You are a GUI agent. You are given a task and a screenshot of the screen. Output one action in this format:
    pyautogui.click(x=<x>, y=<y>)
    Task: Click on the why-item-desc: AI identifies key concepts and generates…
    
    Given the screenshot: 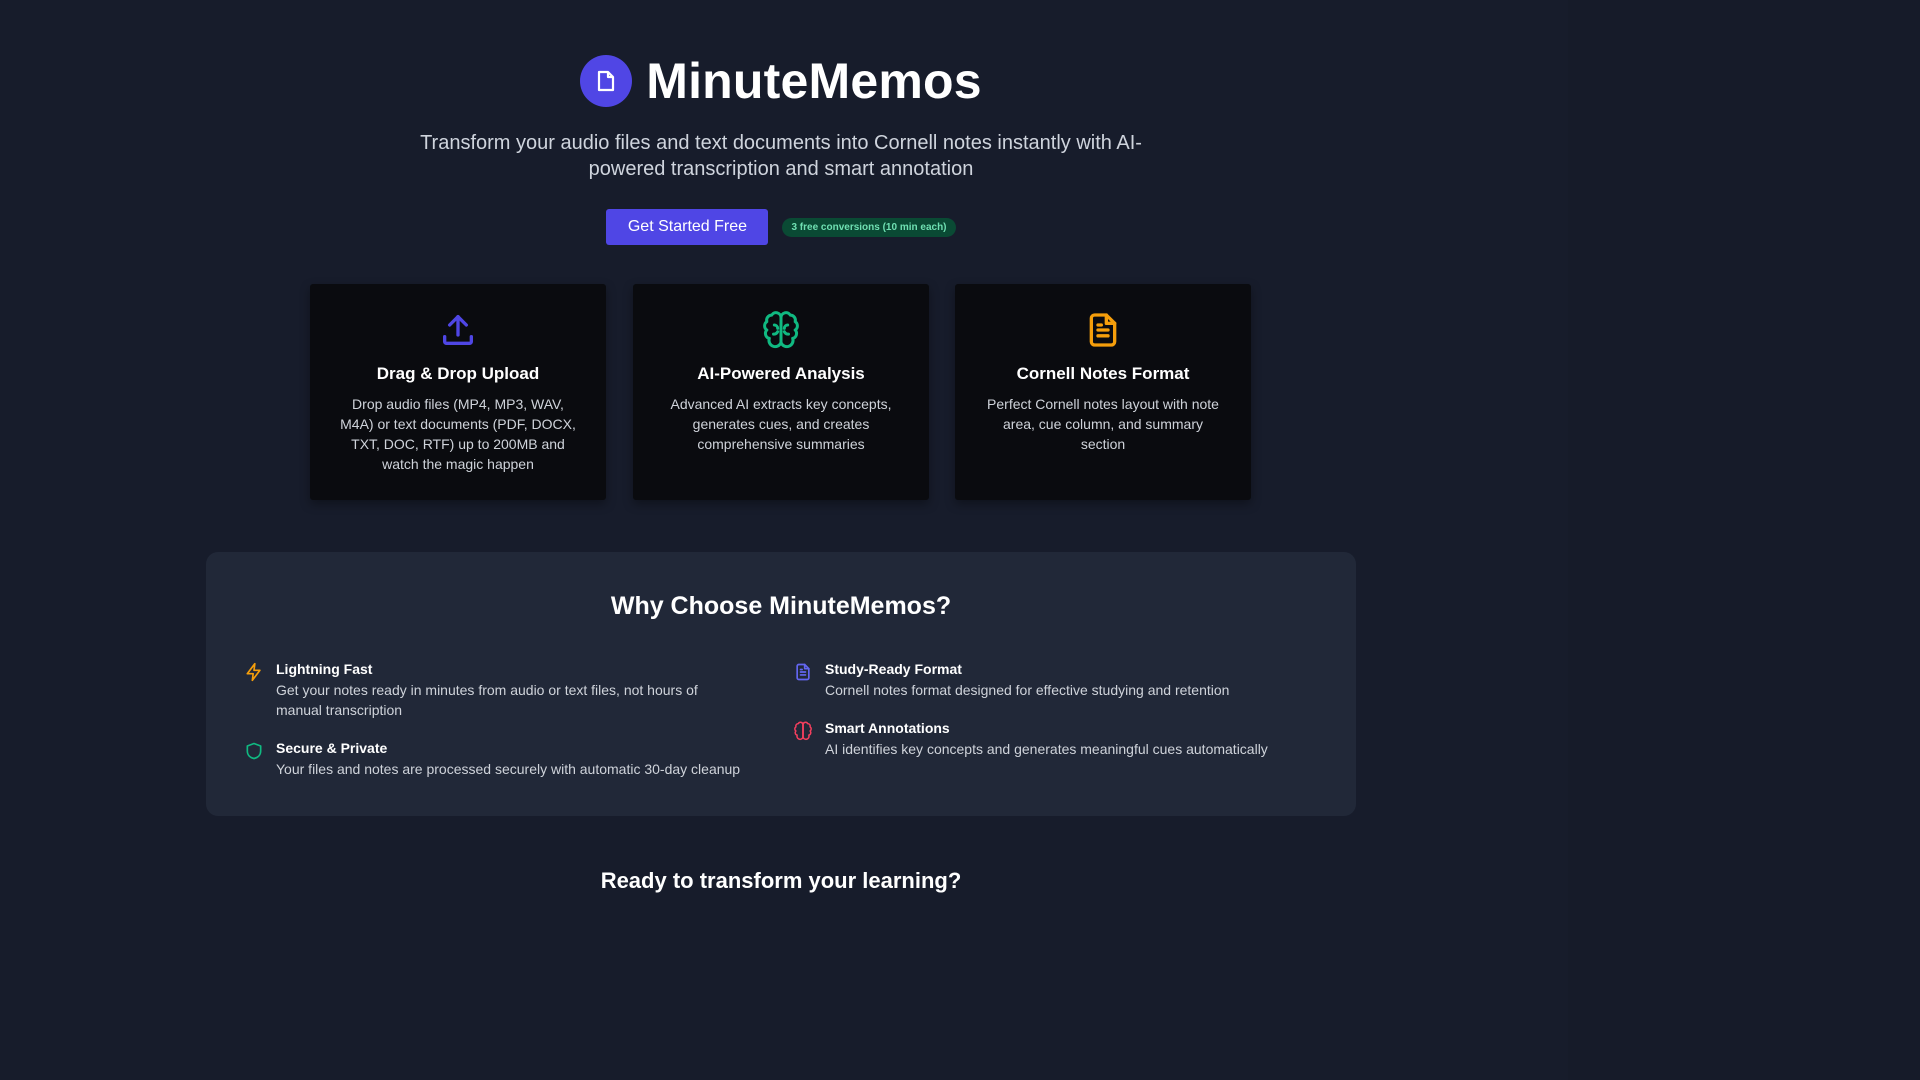 What is the action you would take?
    pyautogui.click(x=1046, y=749)
    